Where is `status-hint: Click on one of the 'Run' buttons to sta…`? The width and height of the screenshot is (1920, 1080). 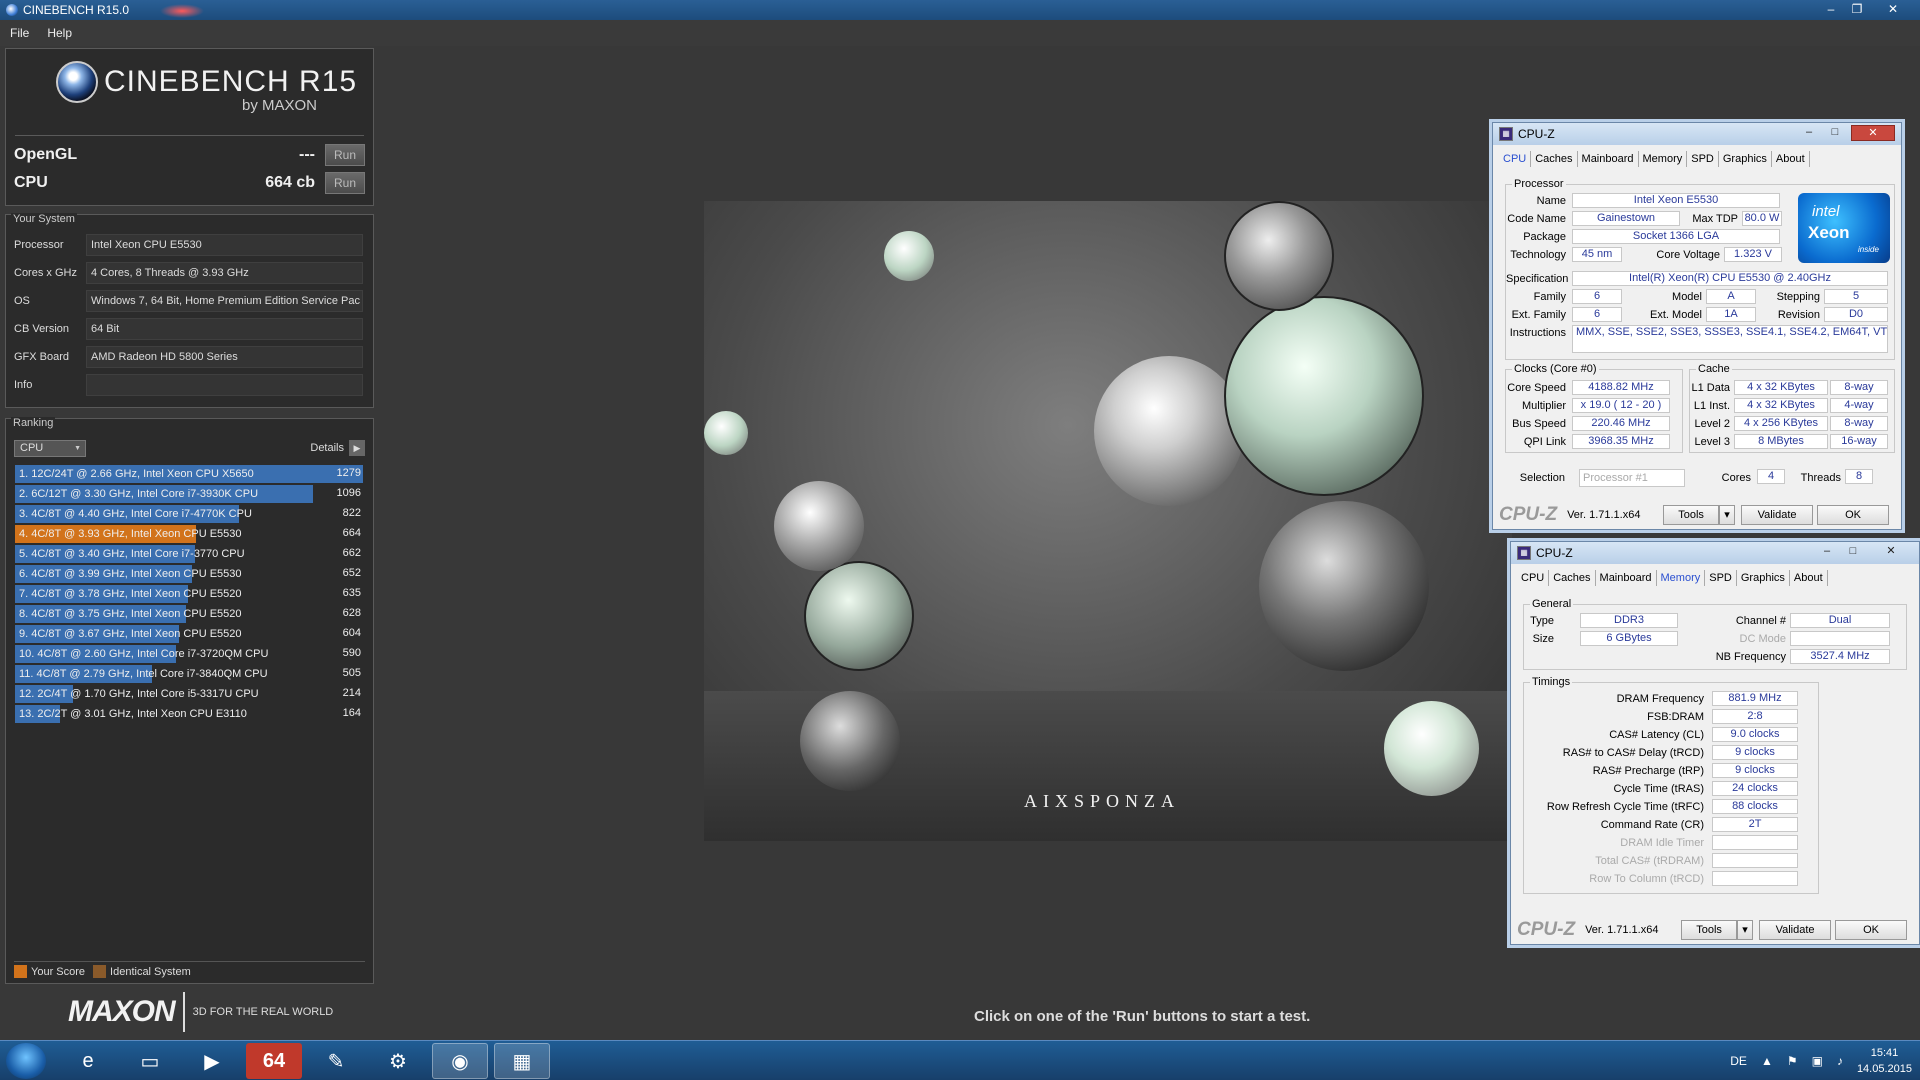
status-hint: Click on one of the 'Run' buttons to sta… is located at coordinates (1142, 1016).